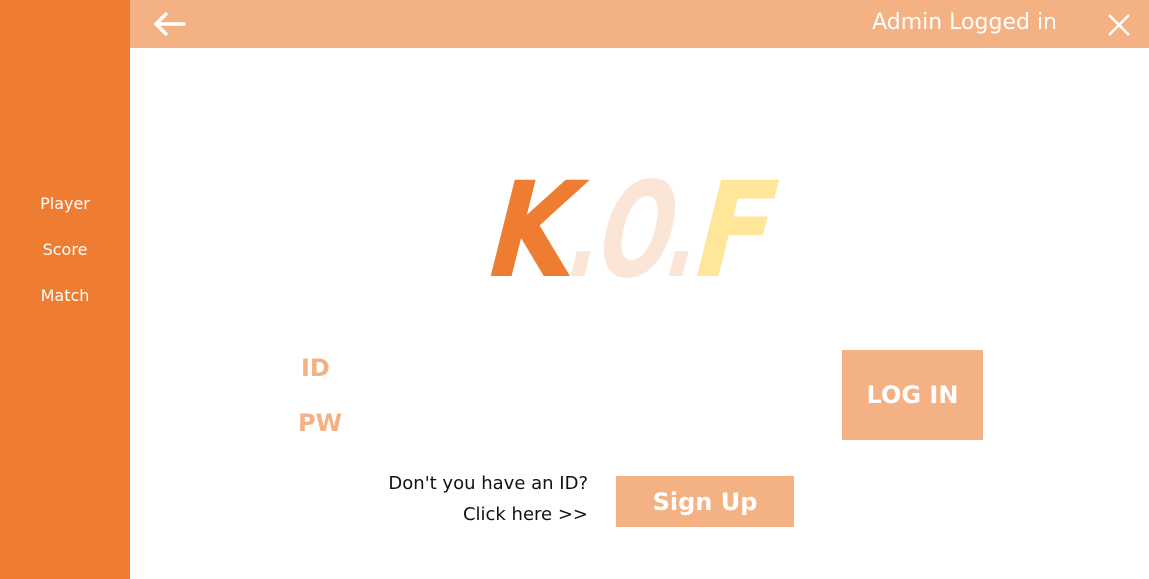  I want to click on sidebar-item-score: Score, so click(65, 249).